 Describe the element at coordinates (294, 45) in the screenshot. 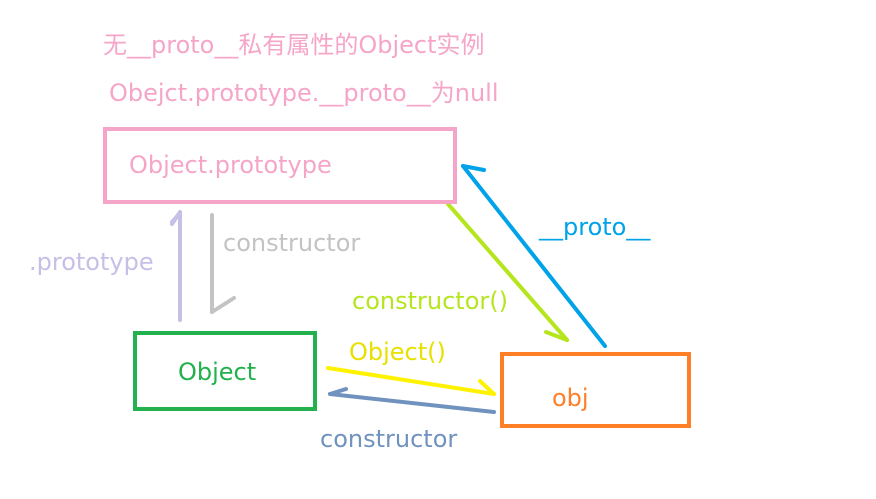

I see `note-line-1: 无__proto__私有属性的Object实例` at that location.